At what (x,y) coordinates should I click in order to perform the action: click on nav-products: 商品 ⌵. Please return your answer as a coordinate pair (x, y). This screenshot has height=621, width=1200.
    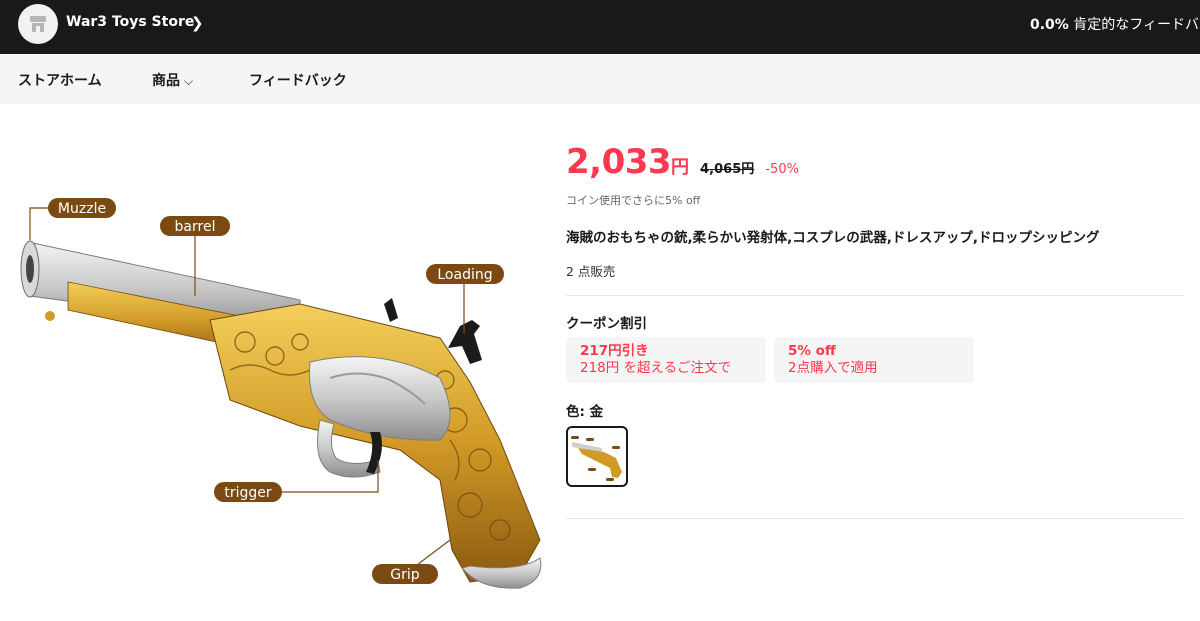
    Looking at the image, I should click on (172, 80).